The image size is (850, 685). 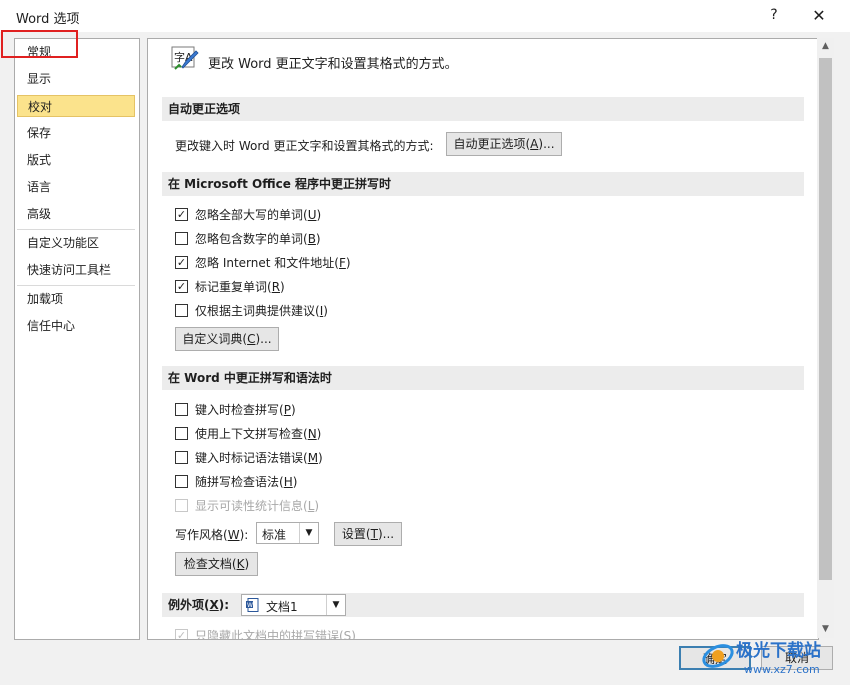 What do you see at coordinates (304, 146) in the screenshot?
I see `autocorrect-label: 更改键入时 Word 更正文字和设置其格式的方式:` at bounding box center [304, 146].